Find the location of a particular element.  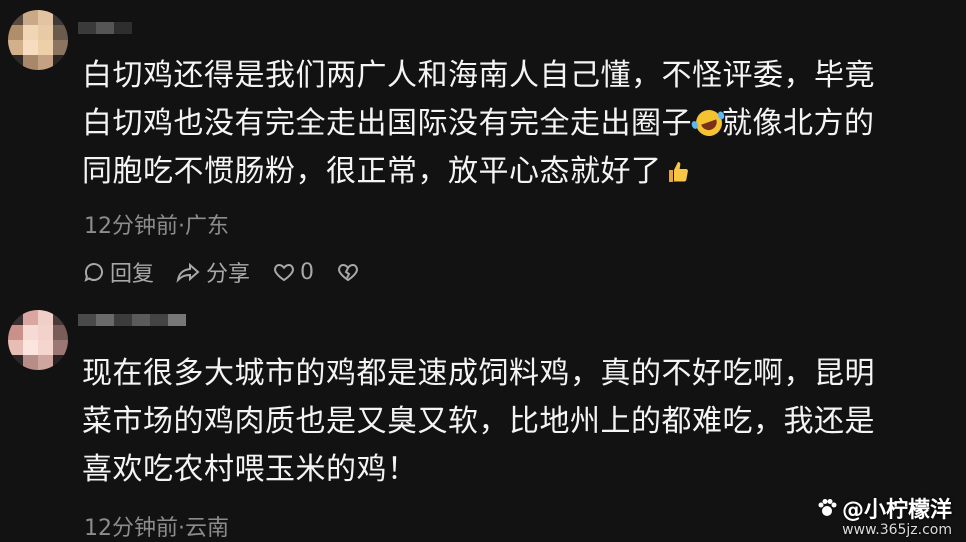

comment-meta: 12分钟前·云南 is located at coordinates (156, 528).